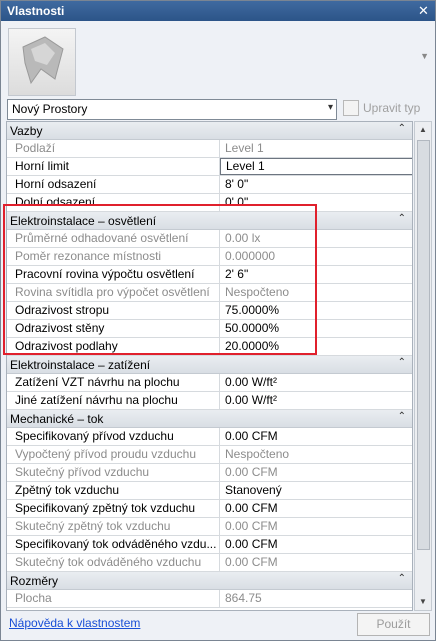 The width and height of the screenshot is (436, 641). I want to click on property-name: Horní limit, so click(113, 166).